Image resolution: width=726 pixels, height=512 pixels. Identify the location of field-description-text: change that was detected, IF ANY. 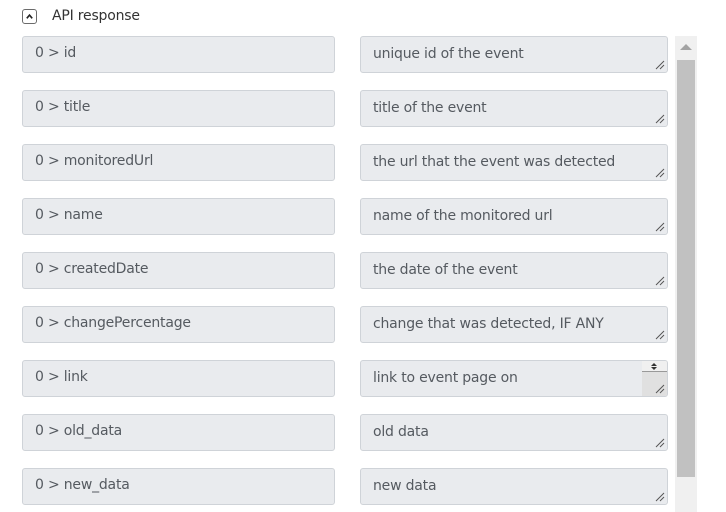
(488, 324).